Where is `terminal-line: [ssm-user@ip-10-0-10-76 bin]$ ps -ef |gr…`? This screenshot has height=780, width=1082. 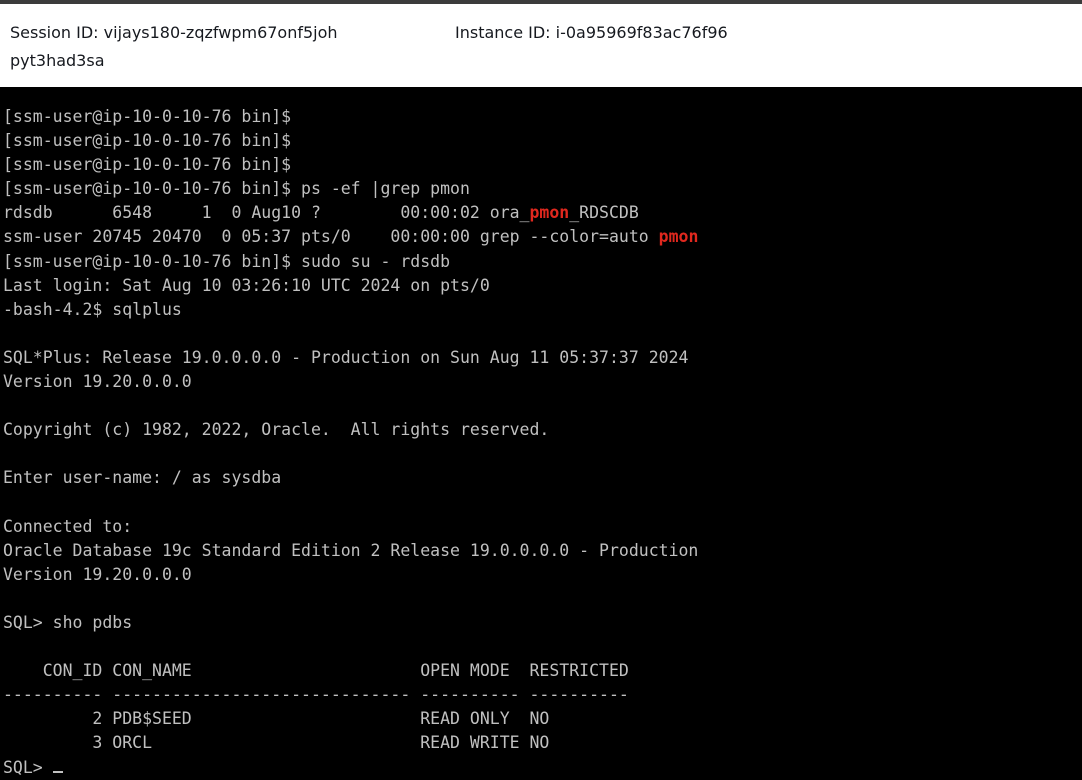 terminal-line: [ssm-user@ip-10-0-10-76 bin]$ ps -ef |gr… is located at coordinates (236, 189).